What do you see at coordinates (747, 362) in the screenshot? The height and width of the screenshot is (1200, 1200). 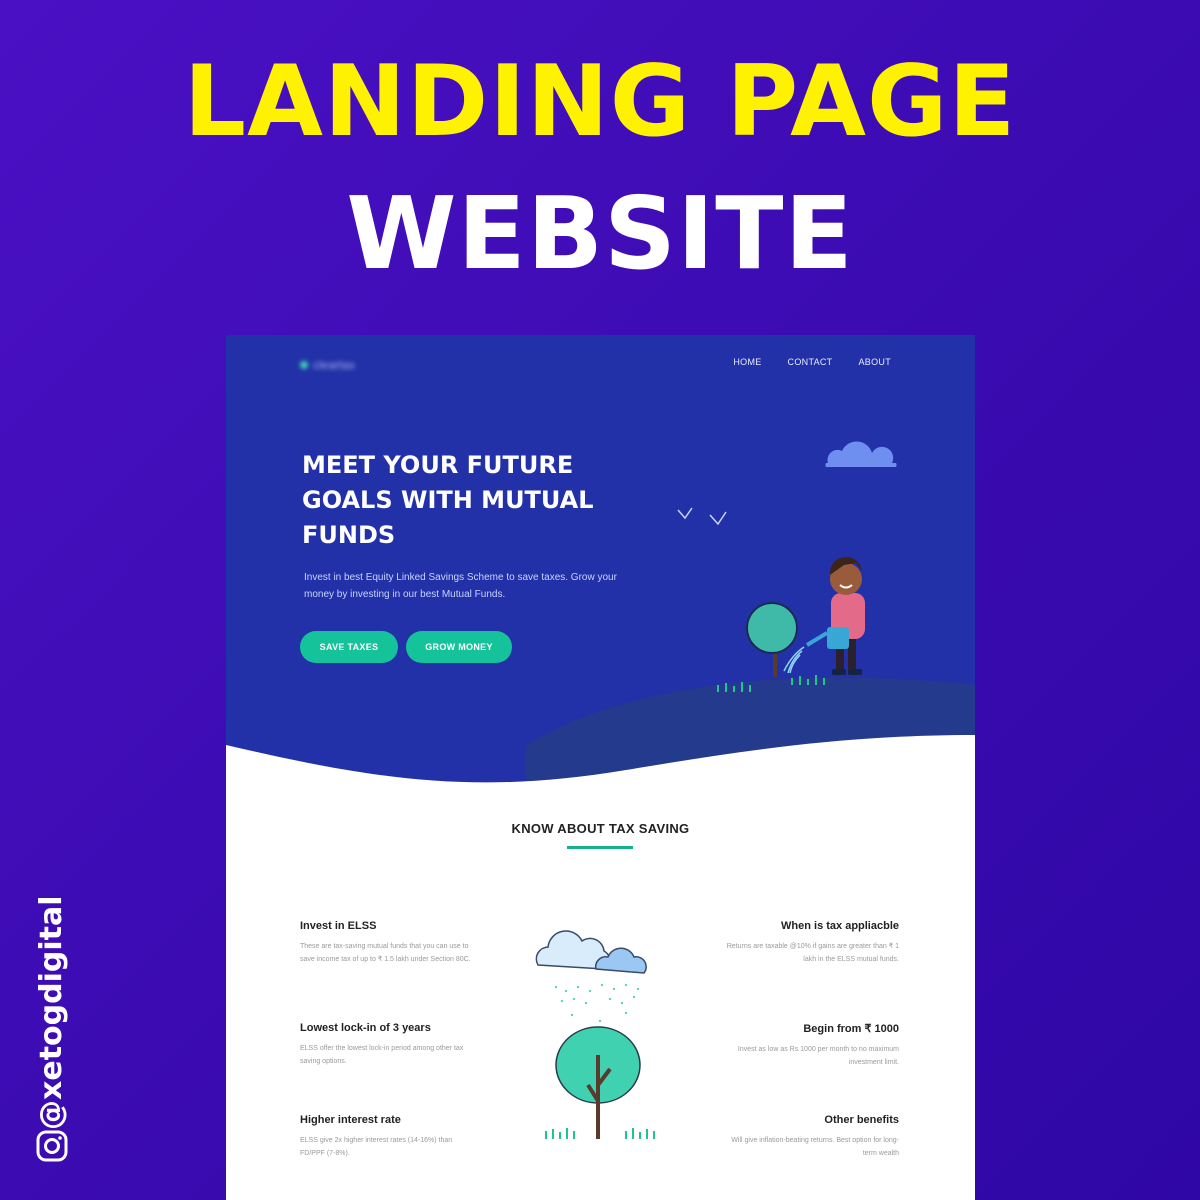 I see `nav-home: HOME` at bounding box center [747, 362].